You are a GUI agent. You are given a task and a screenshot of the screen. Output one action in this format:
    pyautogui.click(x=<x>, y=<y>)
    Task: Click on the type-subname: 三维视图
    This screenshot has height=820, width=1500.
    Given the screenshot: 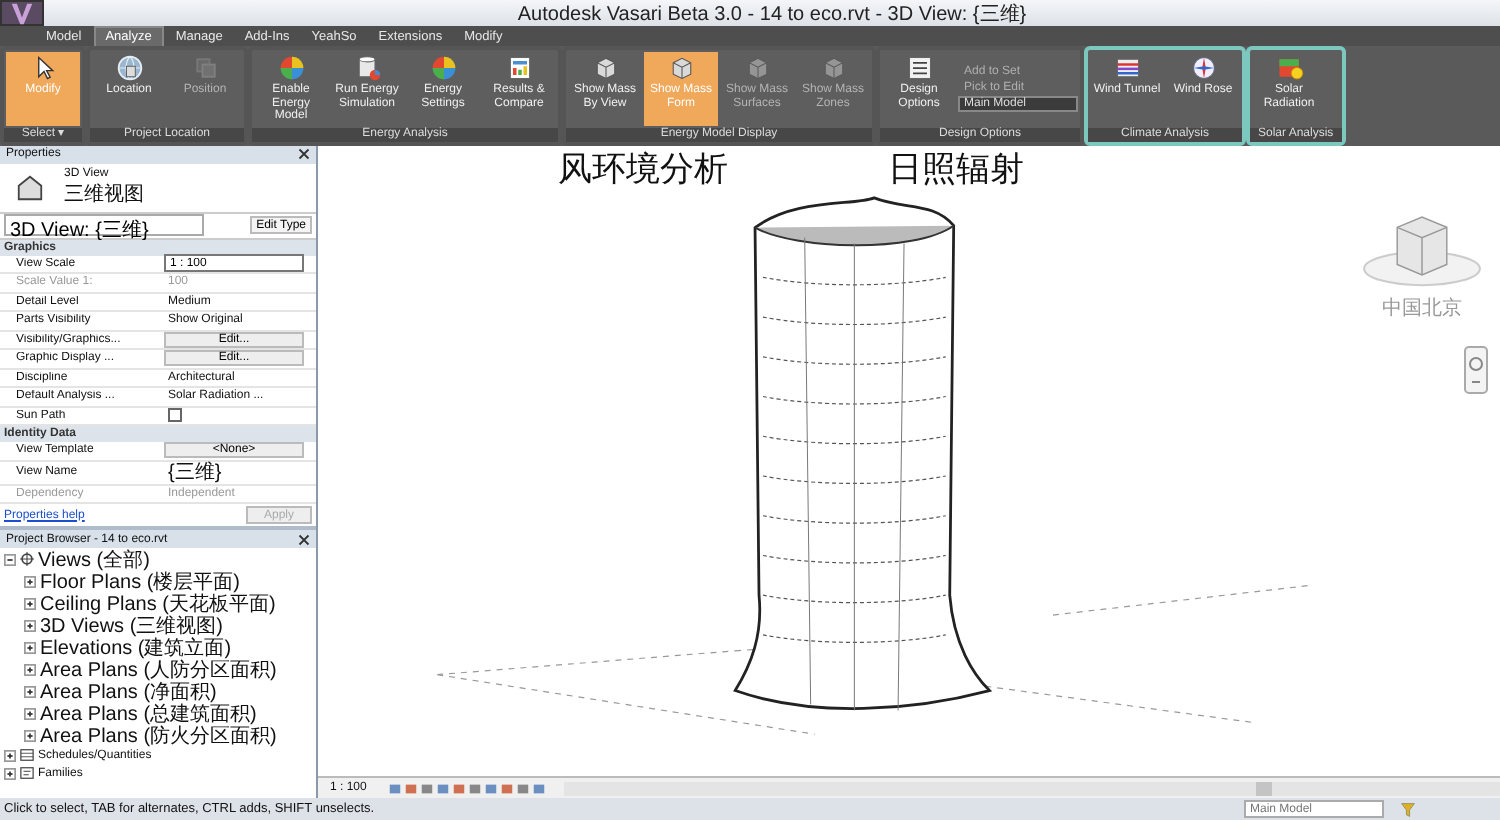 What is the action you would take?
    pyautogui.click(x=104, y=194)
    